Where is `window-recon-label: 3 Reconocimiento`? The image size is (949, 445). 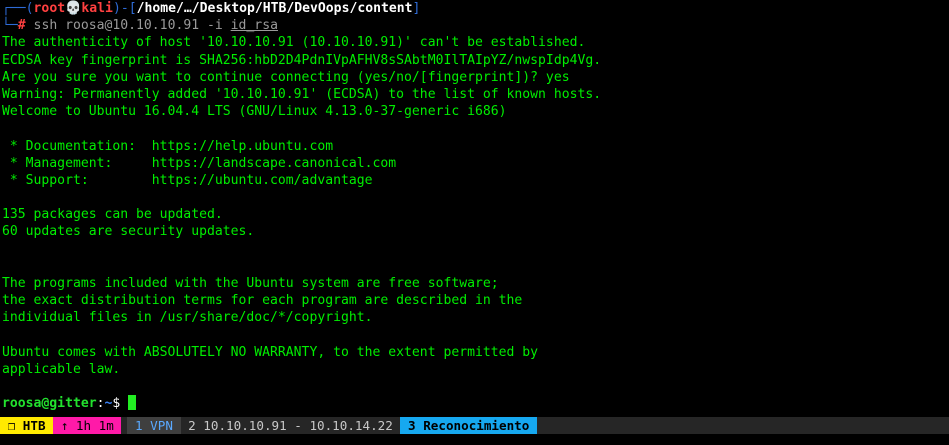
window-recon-label: 3 Reconocimiento is located at coordinates (469, 425).